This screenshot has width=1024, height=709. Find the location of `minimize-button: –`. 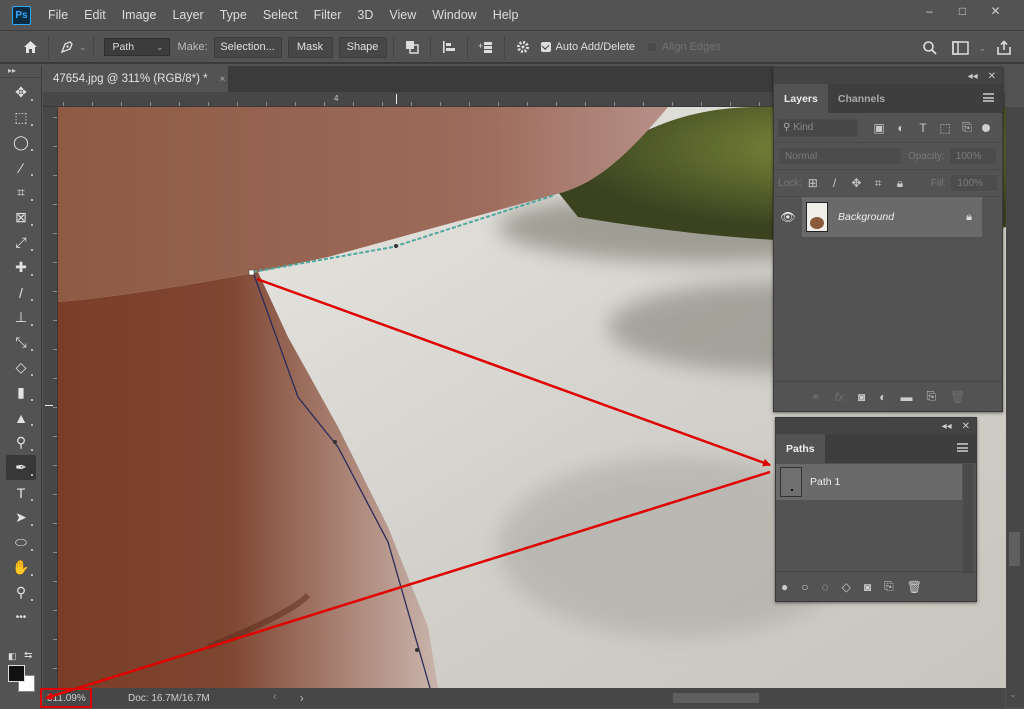

minimize-button: – is located at coordinates (929, 11).